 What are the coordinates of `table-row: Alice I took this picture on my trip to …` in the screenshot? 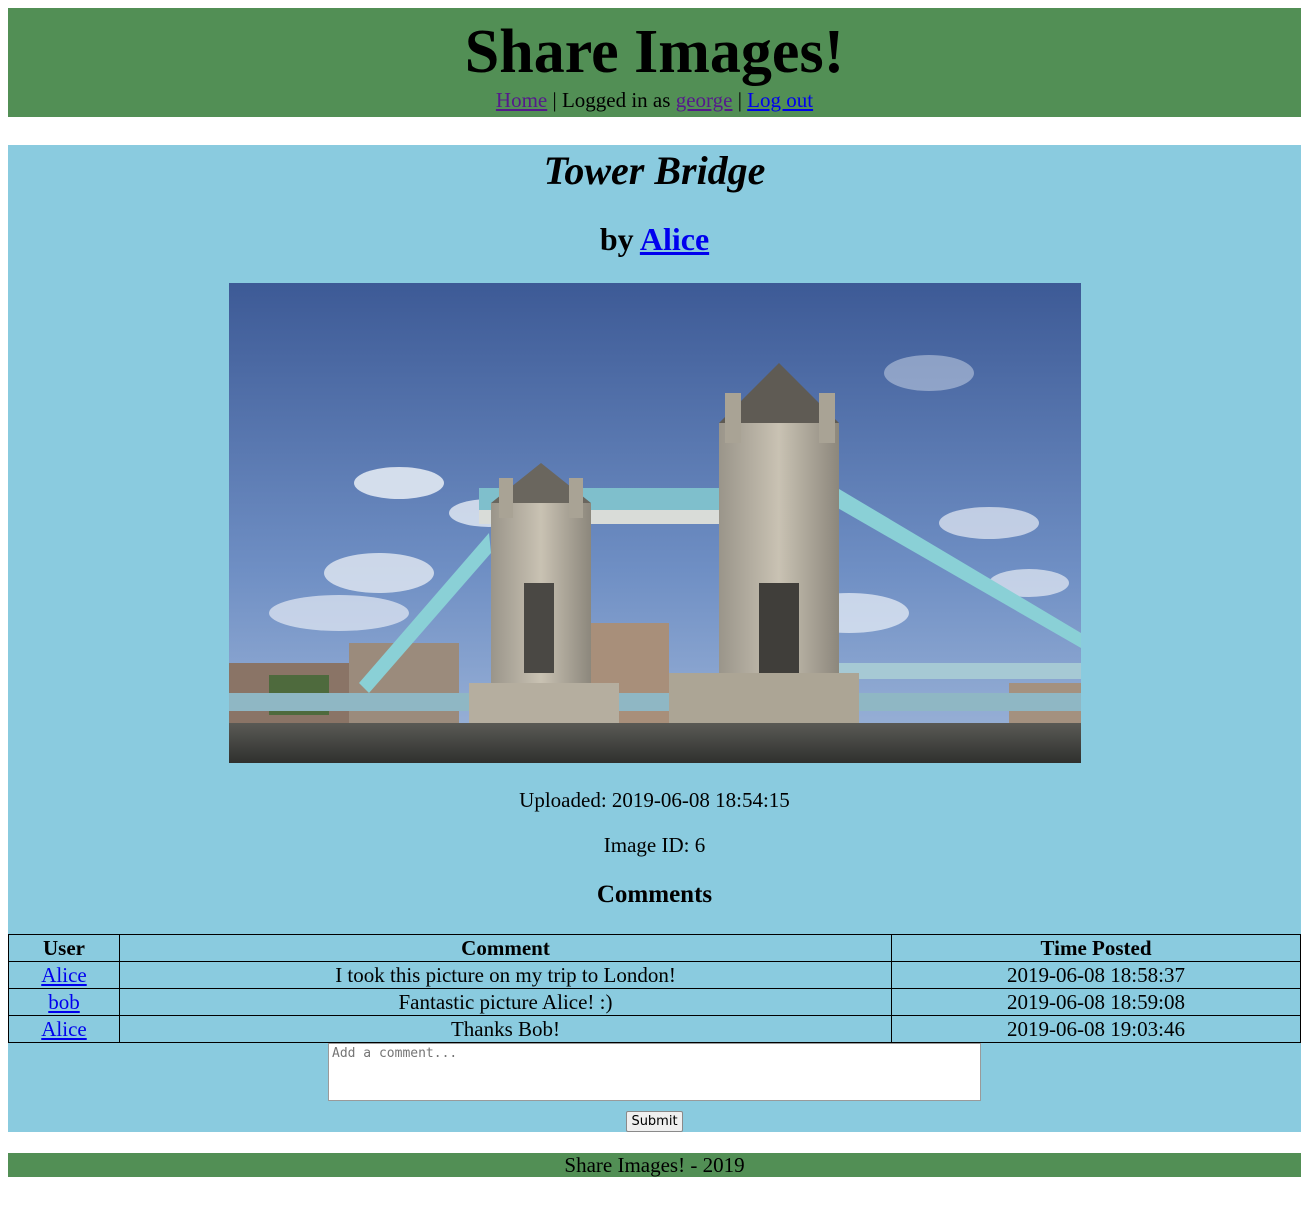 It's located at (654, 975).